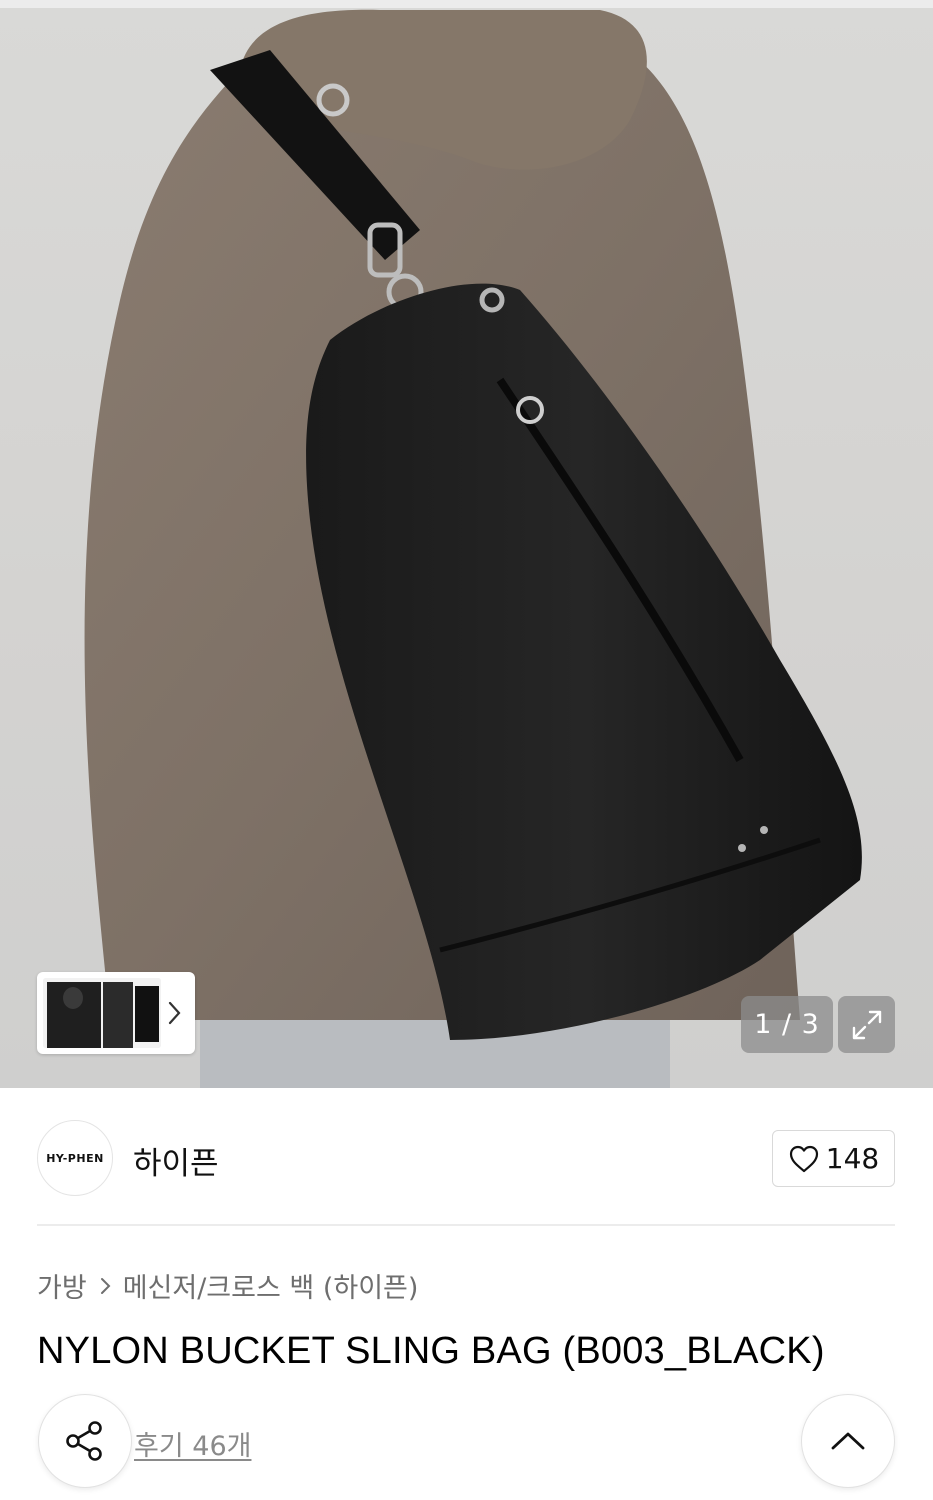 Image resolution: width=933 pixels, height=1500 pixels. I want to click on section-divider, so click(466, 1225).